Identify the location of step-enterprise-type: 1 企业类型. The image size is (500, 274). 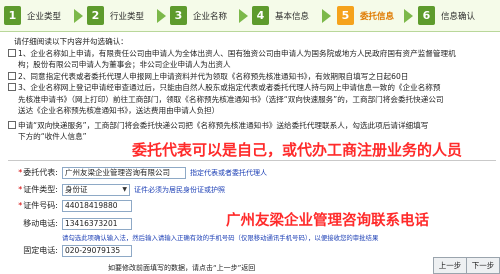
(32, 15).